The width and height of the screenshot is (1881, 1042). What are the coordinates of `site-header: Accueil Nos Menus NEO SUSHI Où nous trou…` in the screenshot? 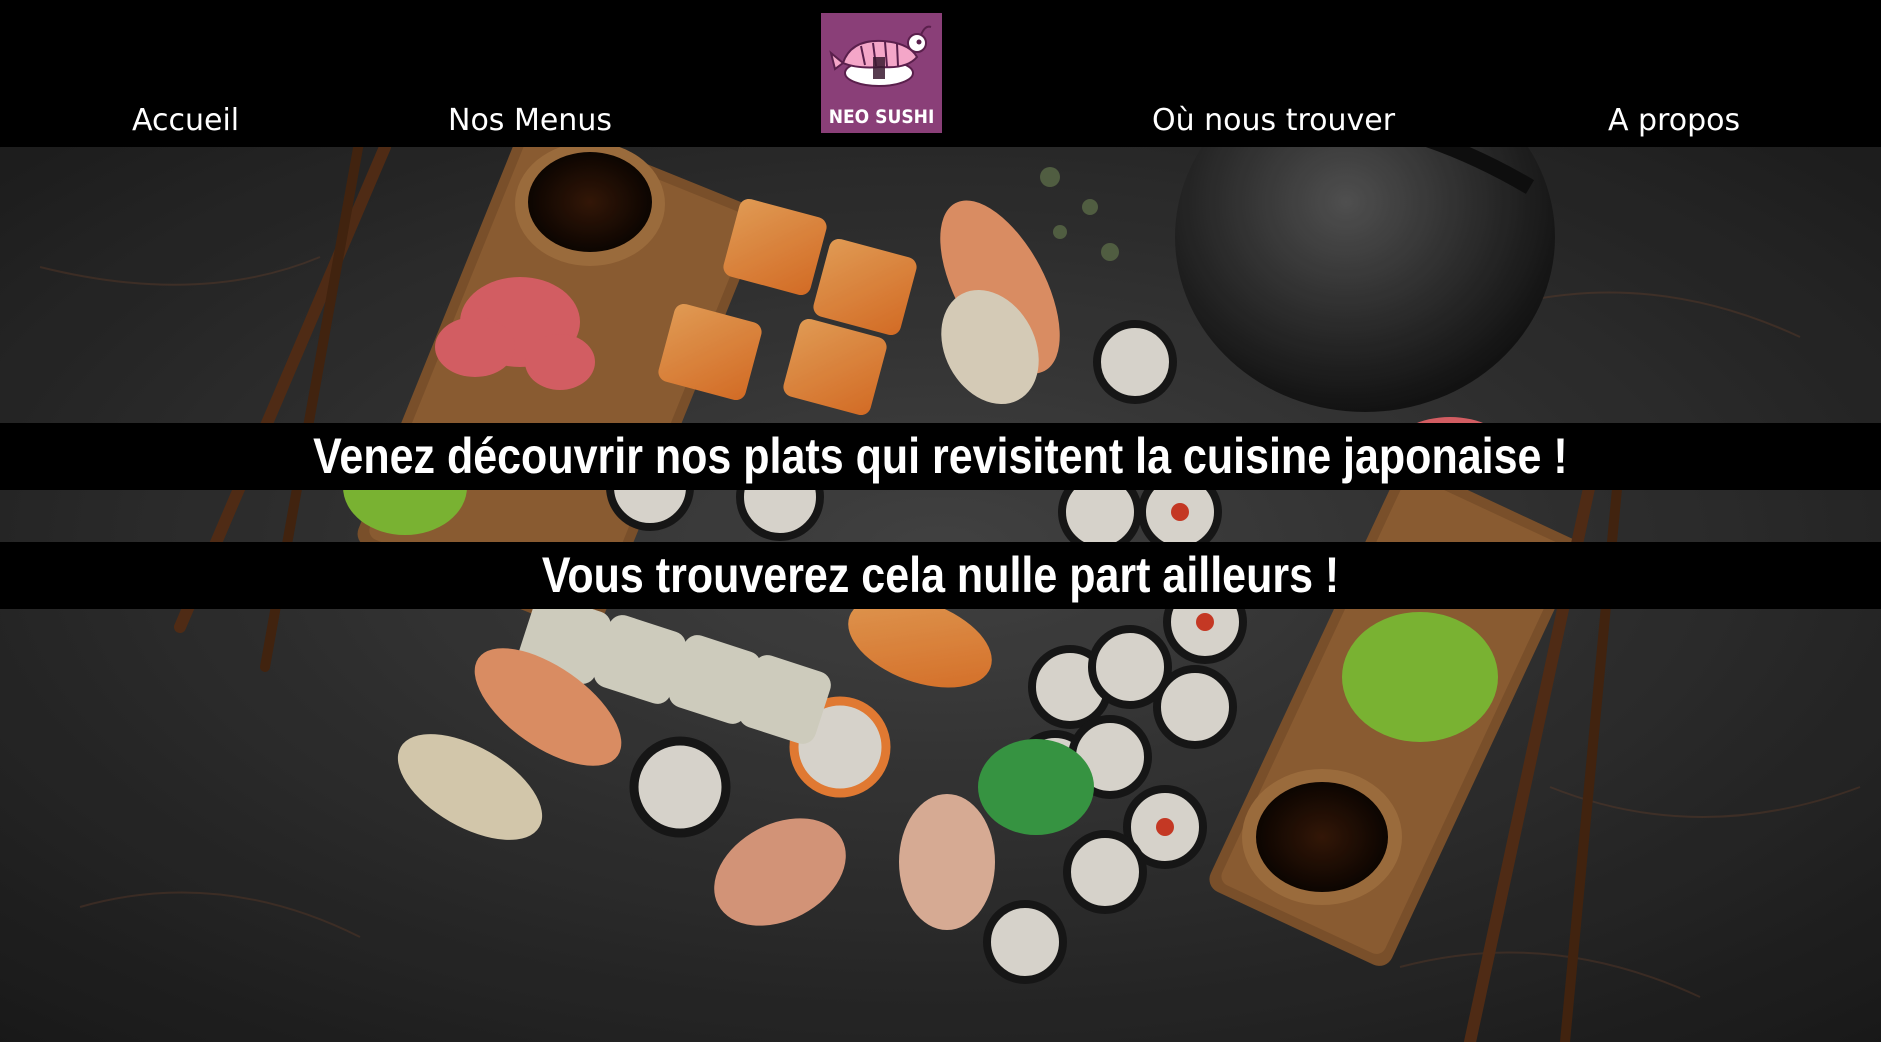 It's located at (940, 73).